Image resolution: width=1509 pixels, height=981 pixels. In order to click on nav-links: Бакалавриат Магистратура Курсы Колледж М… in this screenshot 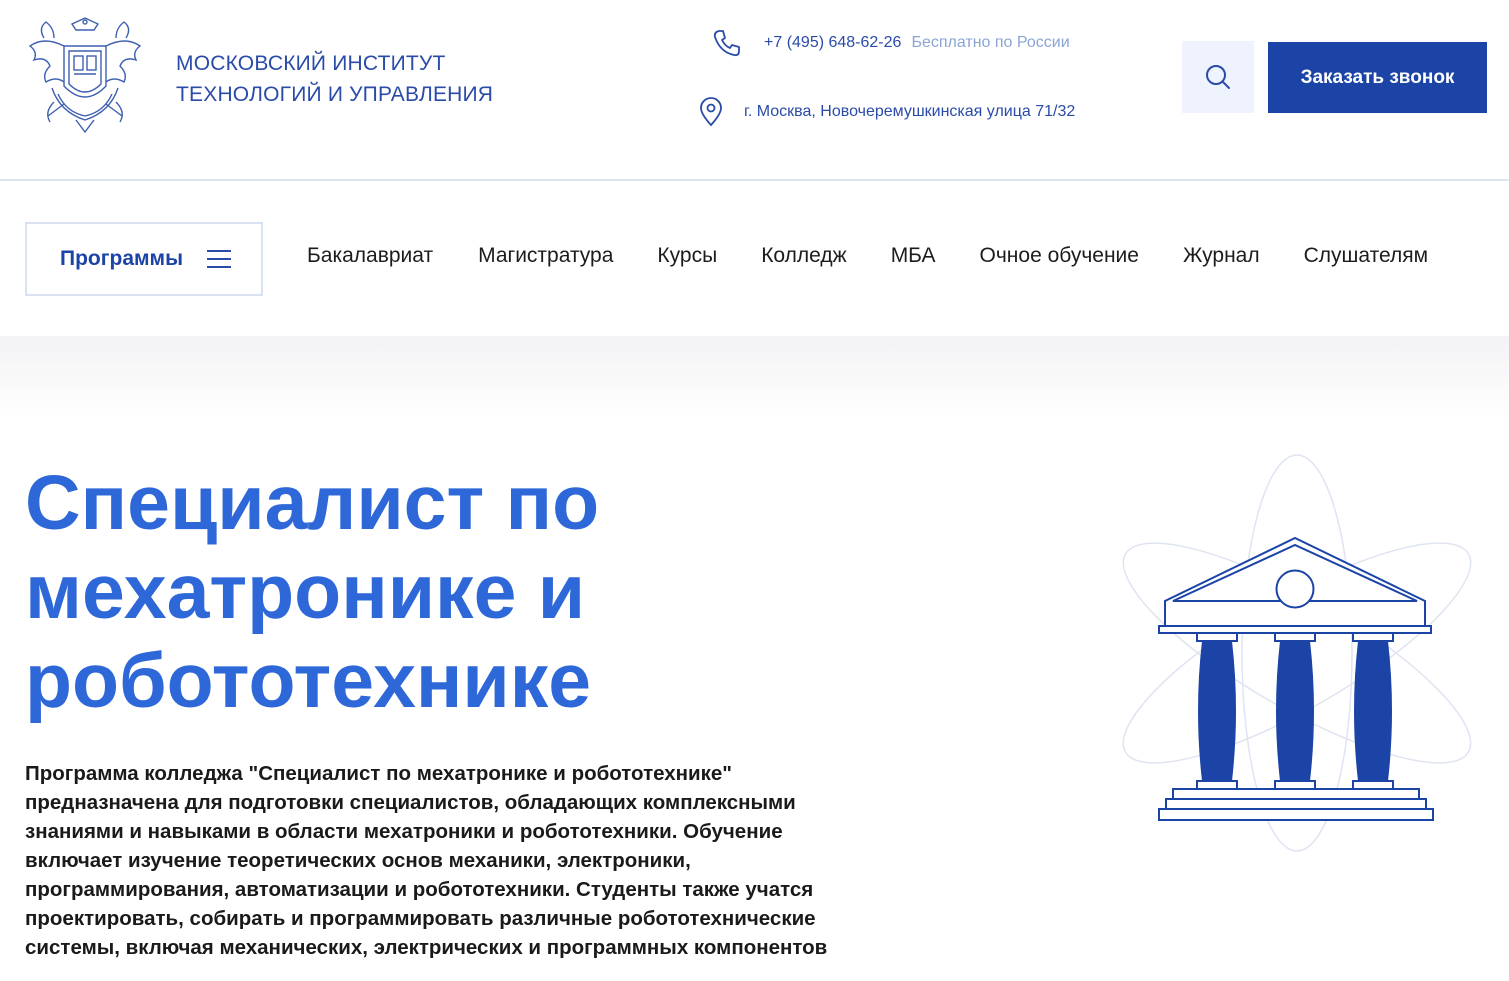, I will do `click(867, 256)`.